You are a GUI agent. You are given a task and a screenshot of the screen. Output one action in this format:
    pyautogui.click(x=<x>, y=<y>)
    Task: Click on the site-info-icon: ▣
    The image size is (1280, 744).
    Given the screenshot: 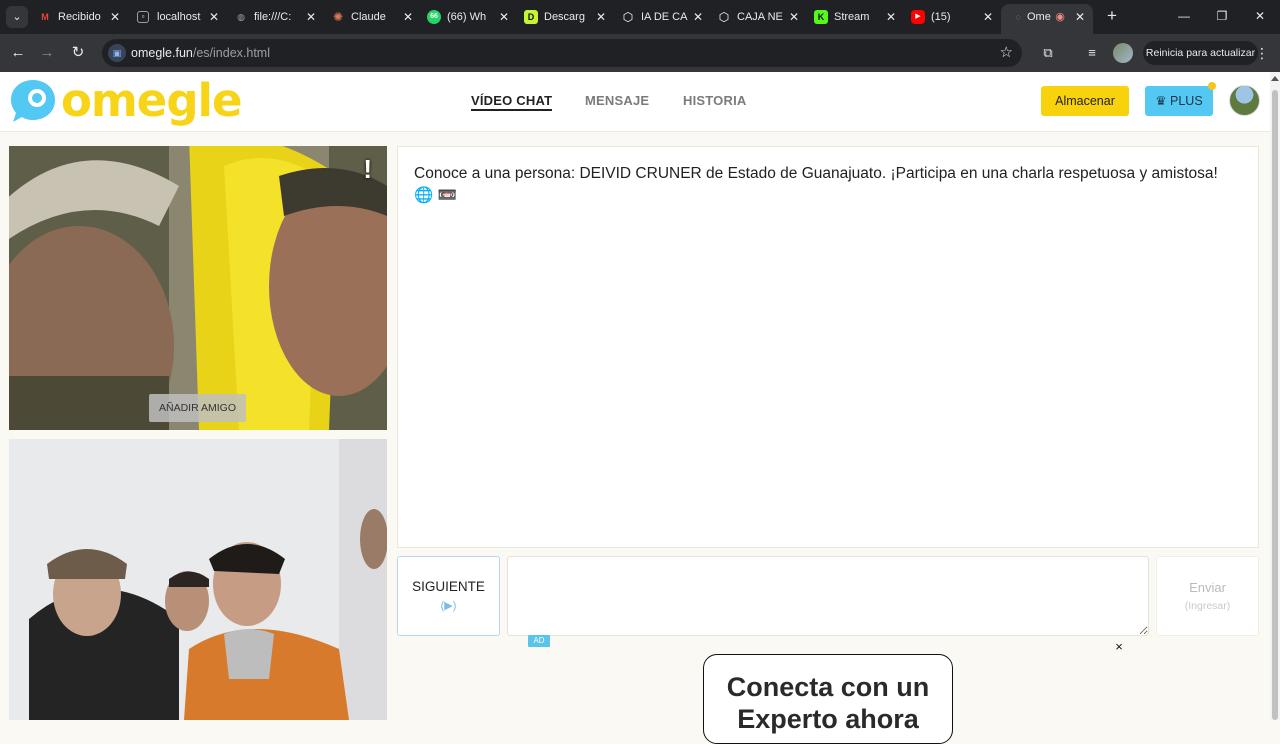 What is the action you would take?
    pyautogui.click(x=117, y=53)
    